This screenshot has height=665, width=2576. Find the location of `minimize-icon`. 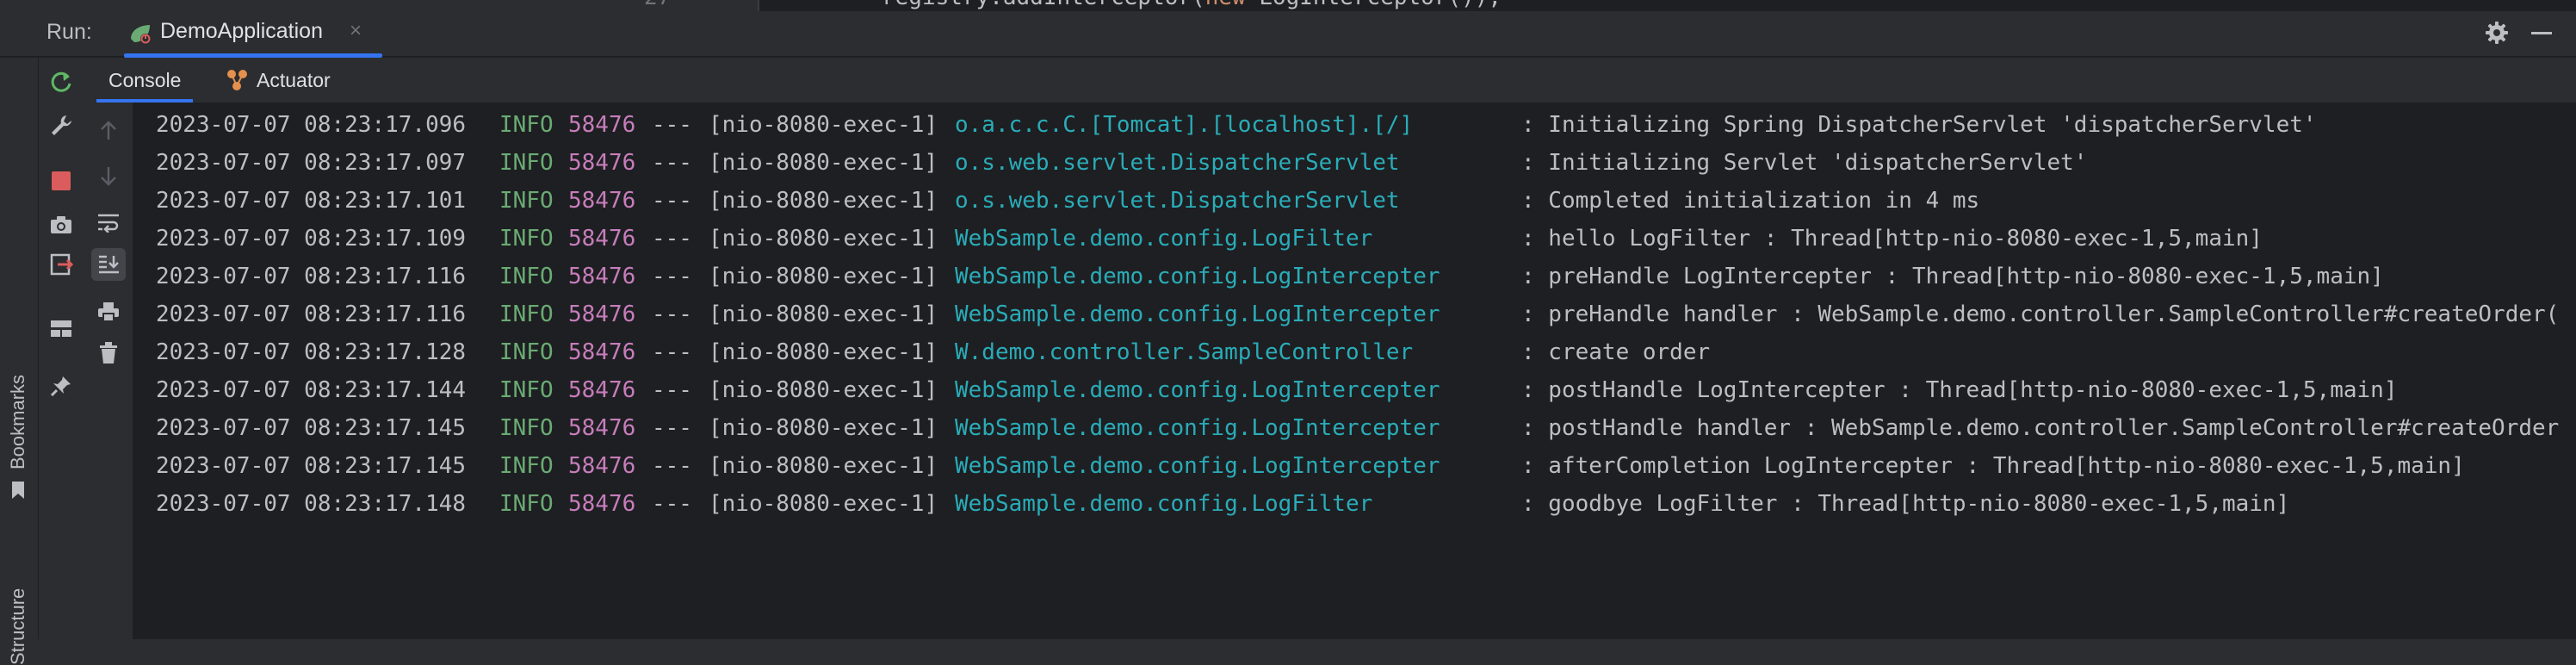

minimize-icon is located at coordinates (2541, 33).